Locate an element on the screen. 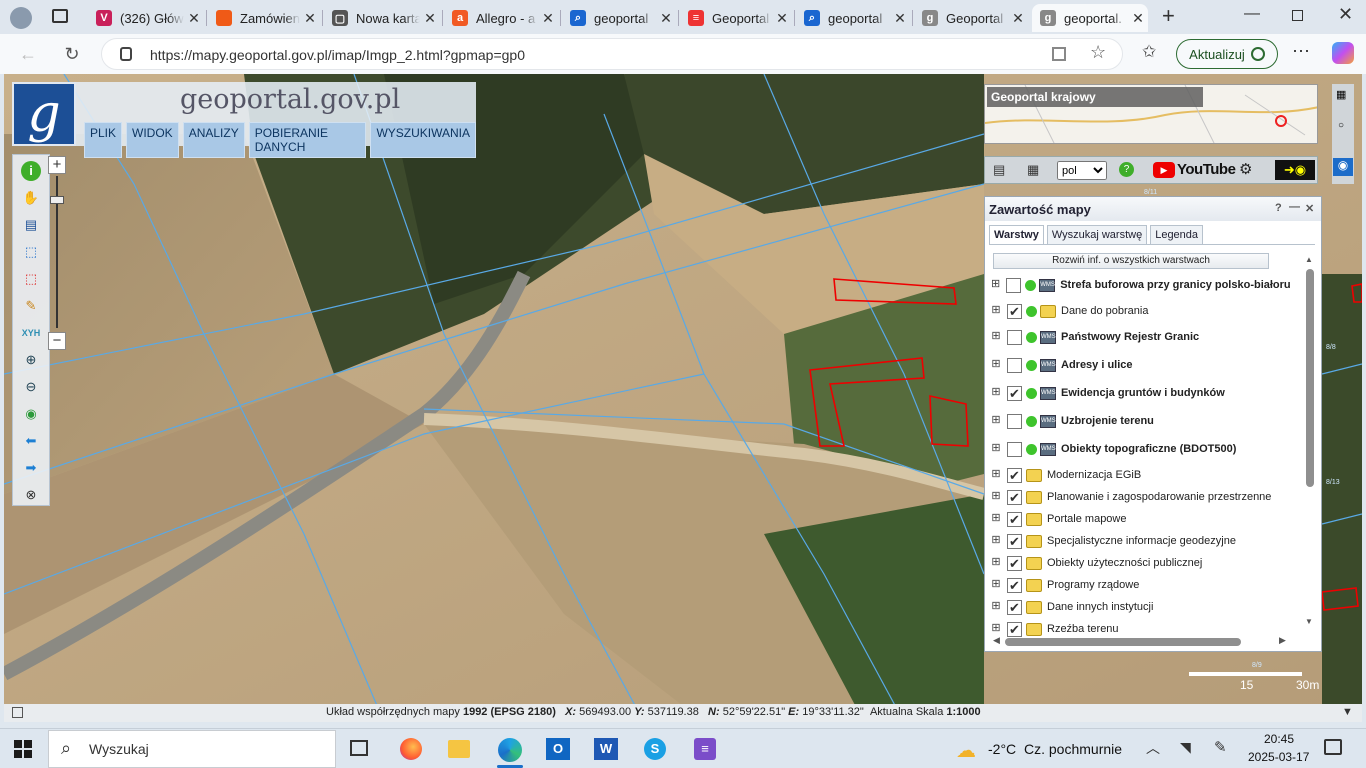  tab-5: ⌕ geoportal ✕ is located at coordinates (619, 18).